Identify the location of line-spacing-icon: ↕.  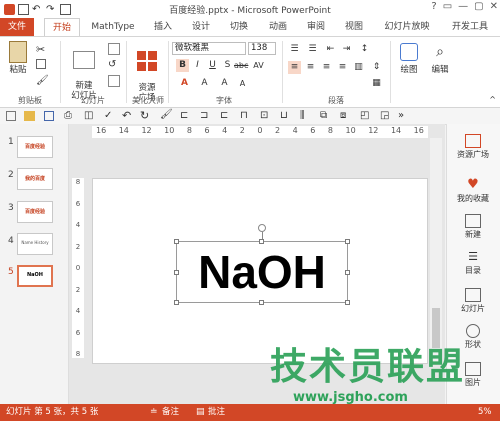
(364, 49).